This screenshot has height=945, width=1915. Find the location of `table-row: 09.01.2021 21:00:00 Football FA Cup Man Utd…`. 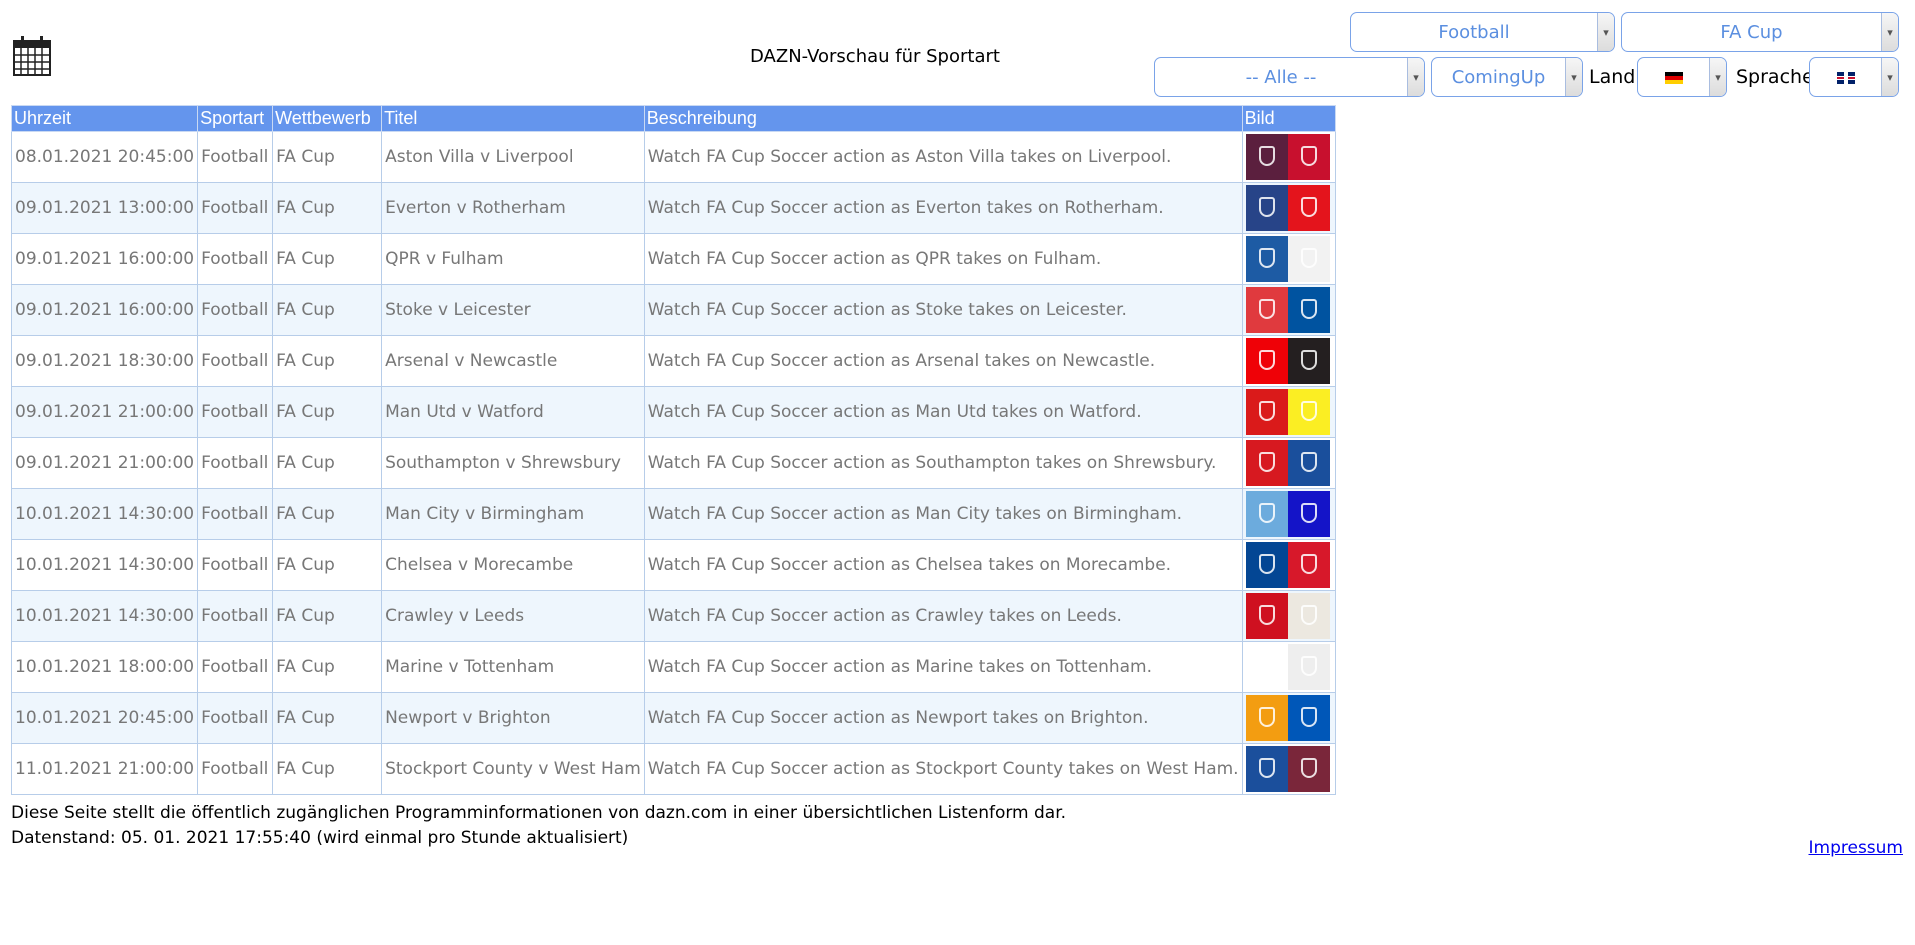

table-row: 09.01.2021 21:00:00 Football FA Cup Man Utd… is located at coordinates (673, 412).